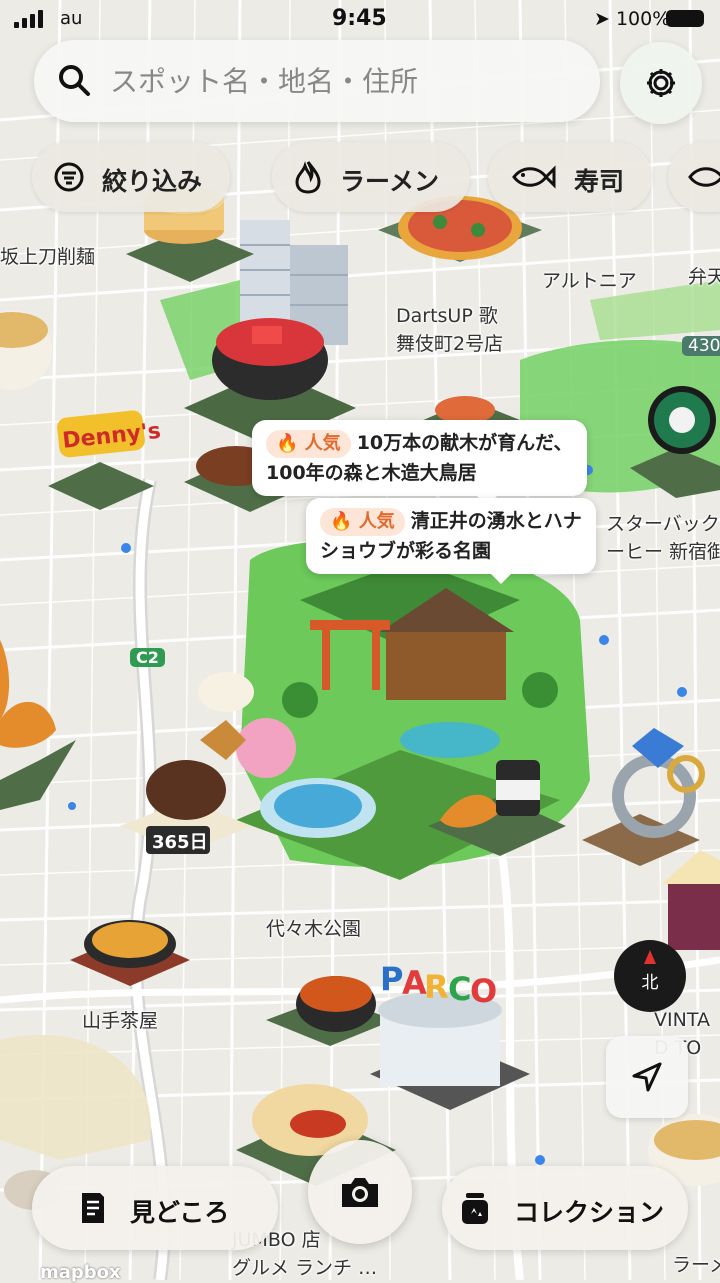  I want to click on compass-button: 北, so click(650, 976).